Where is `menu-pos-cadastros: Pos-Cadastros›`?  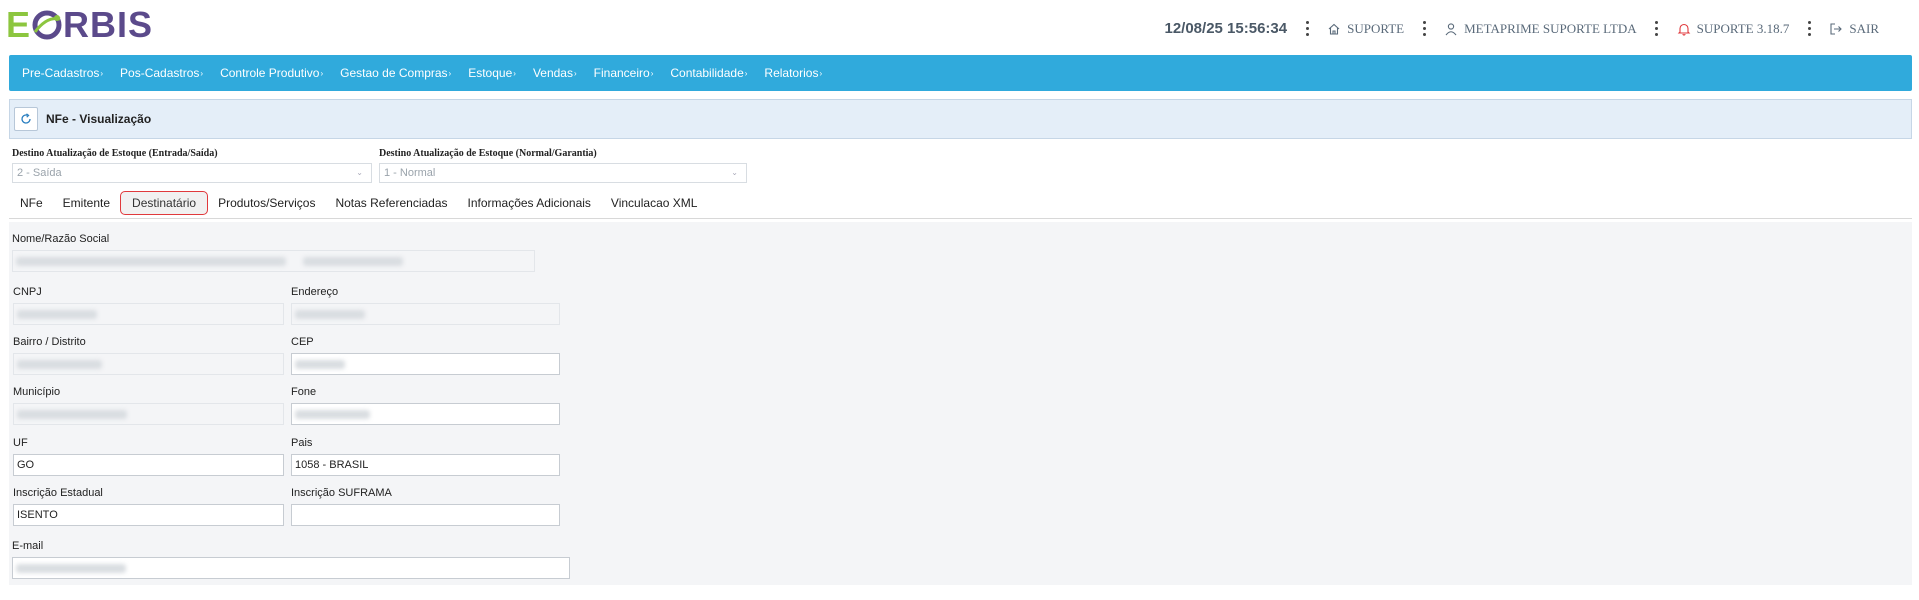 menu-pos-cadastros: Pos-Cadastros› is located at coordinates (161, 73).